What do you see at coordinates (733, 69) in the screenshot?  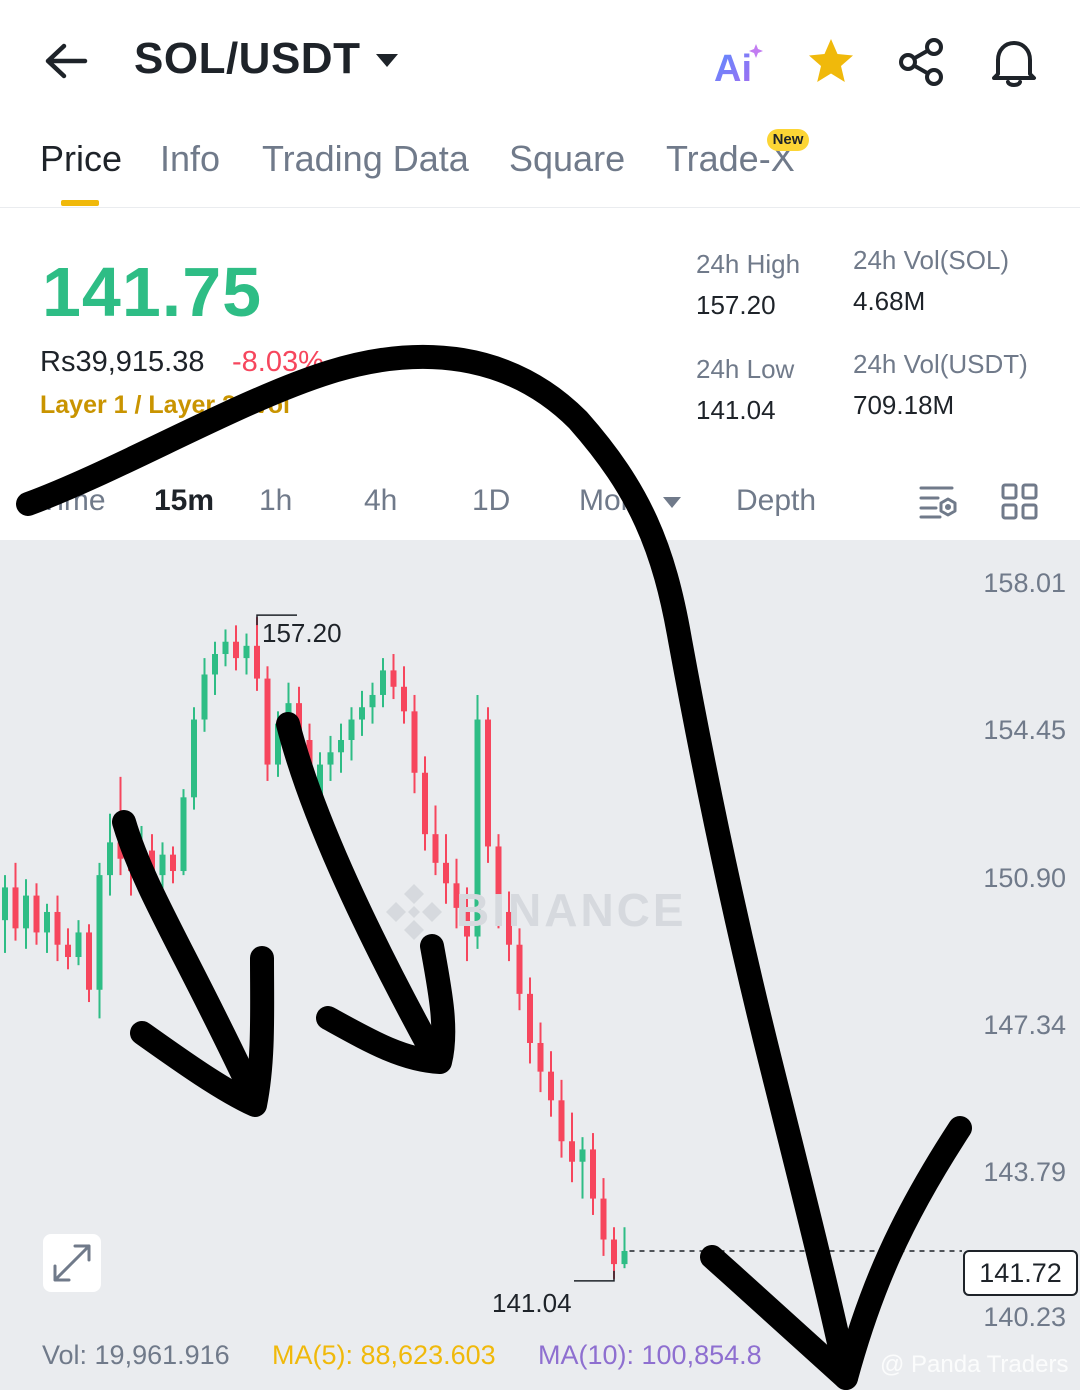 I see `svg-text: Ai` at bounding box center [733, 69].